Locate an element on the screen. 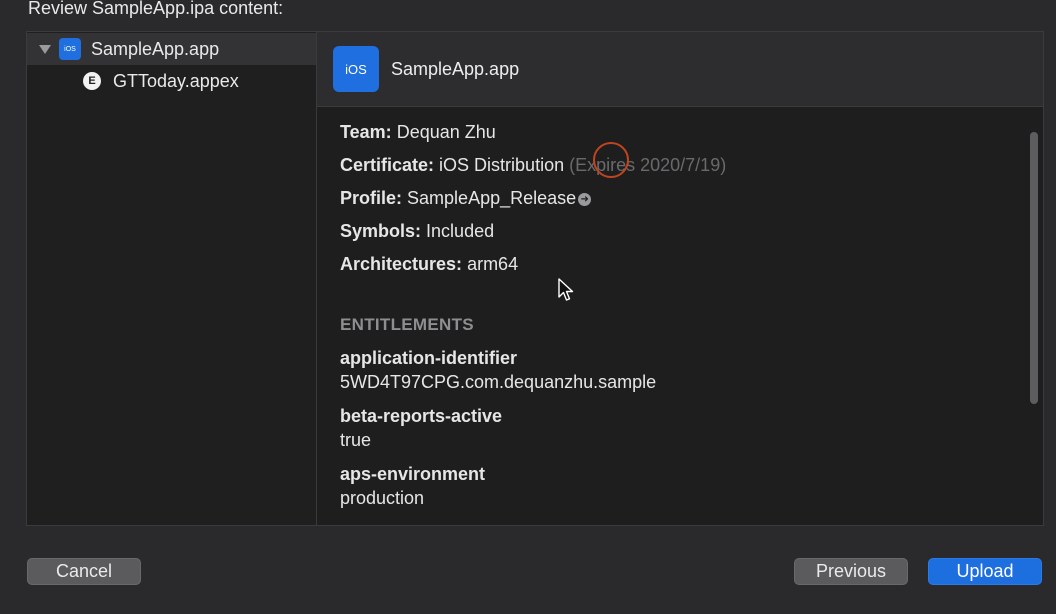 The width and height of the screenshot is (1056, 614). entitlement-key: aps-environment is located at coordinates (413, 474).